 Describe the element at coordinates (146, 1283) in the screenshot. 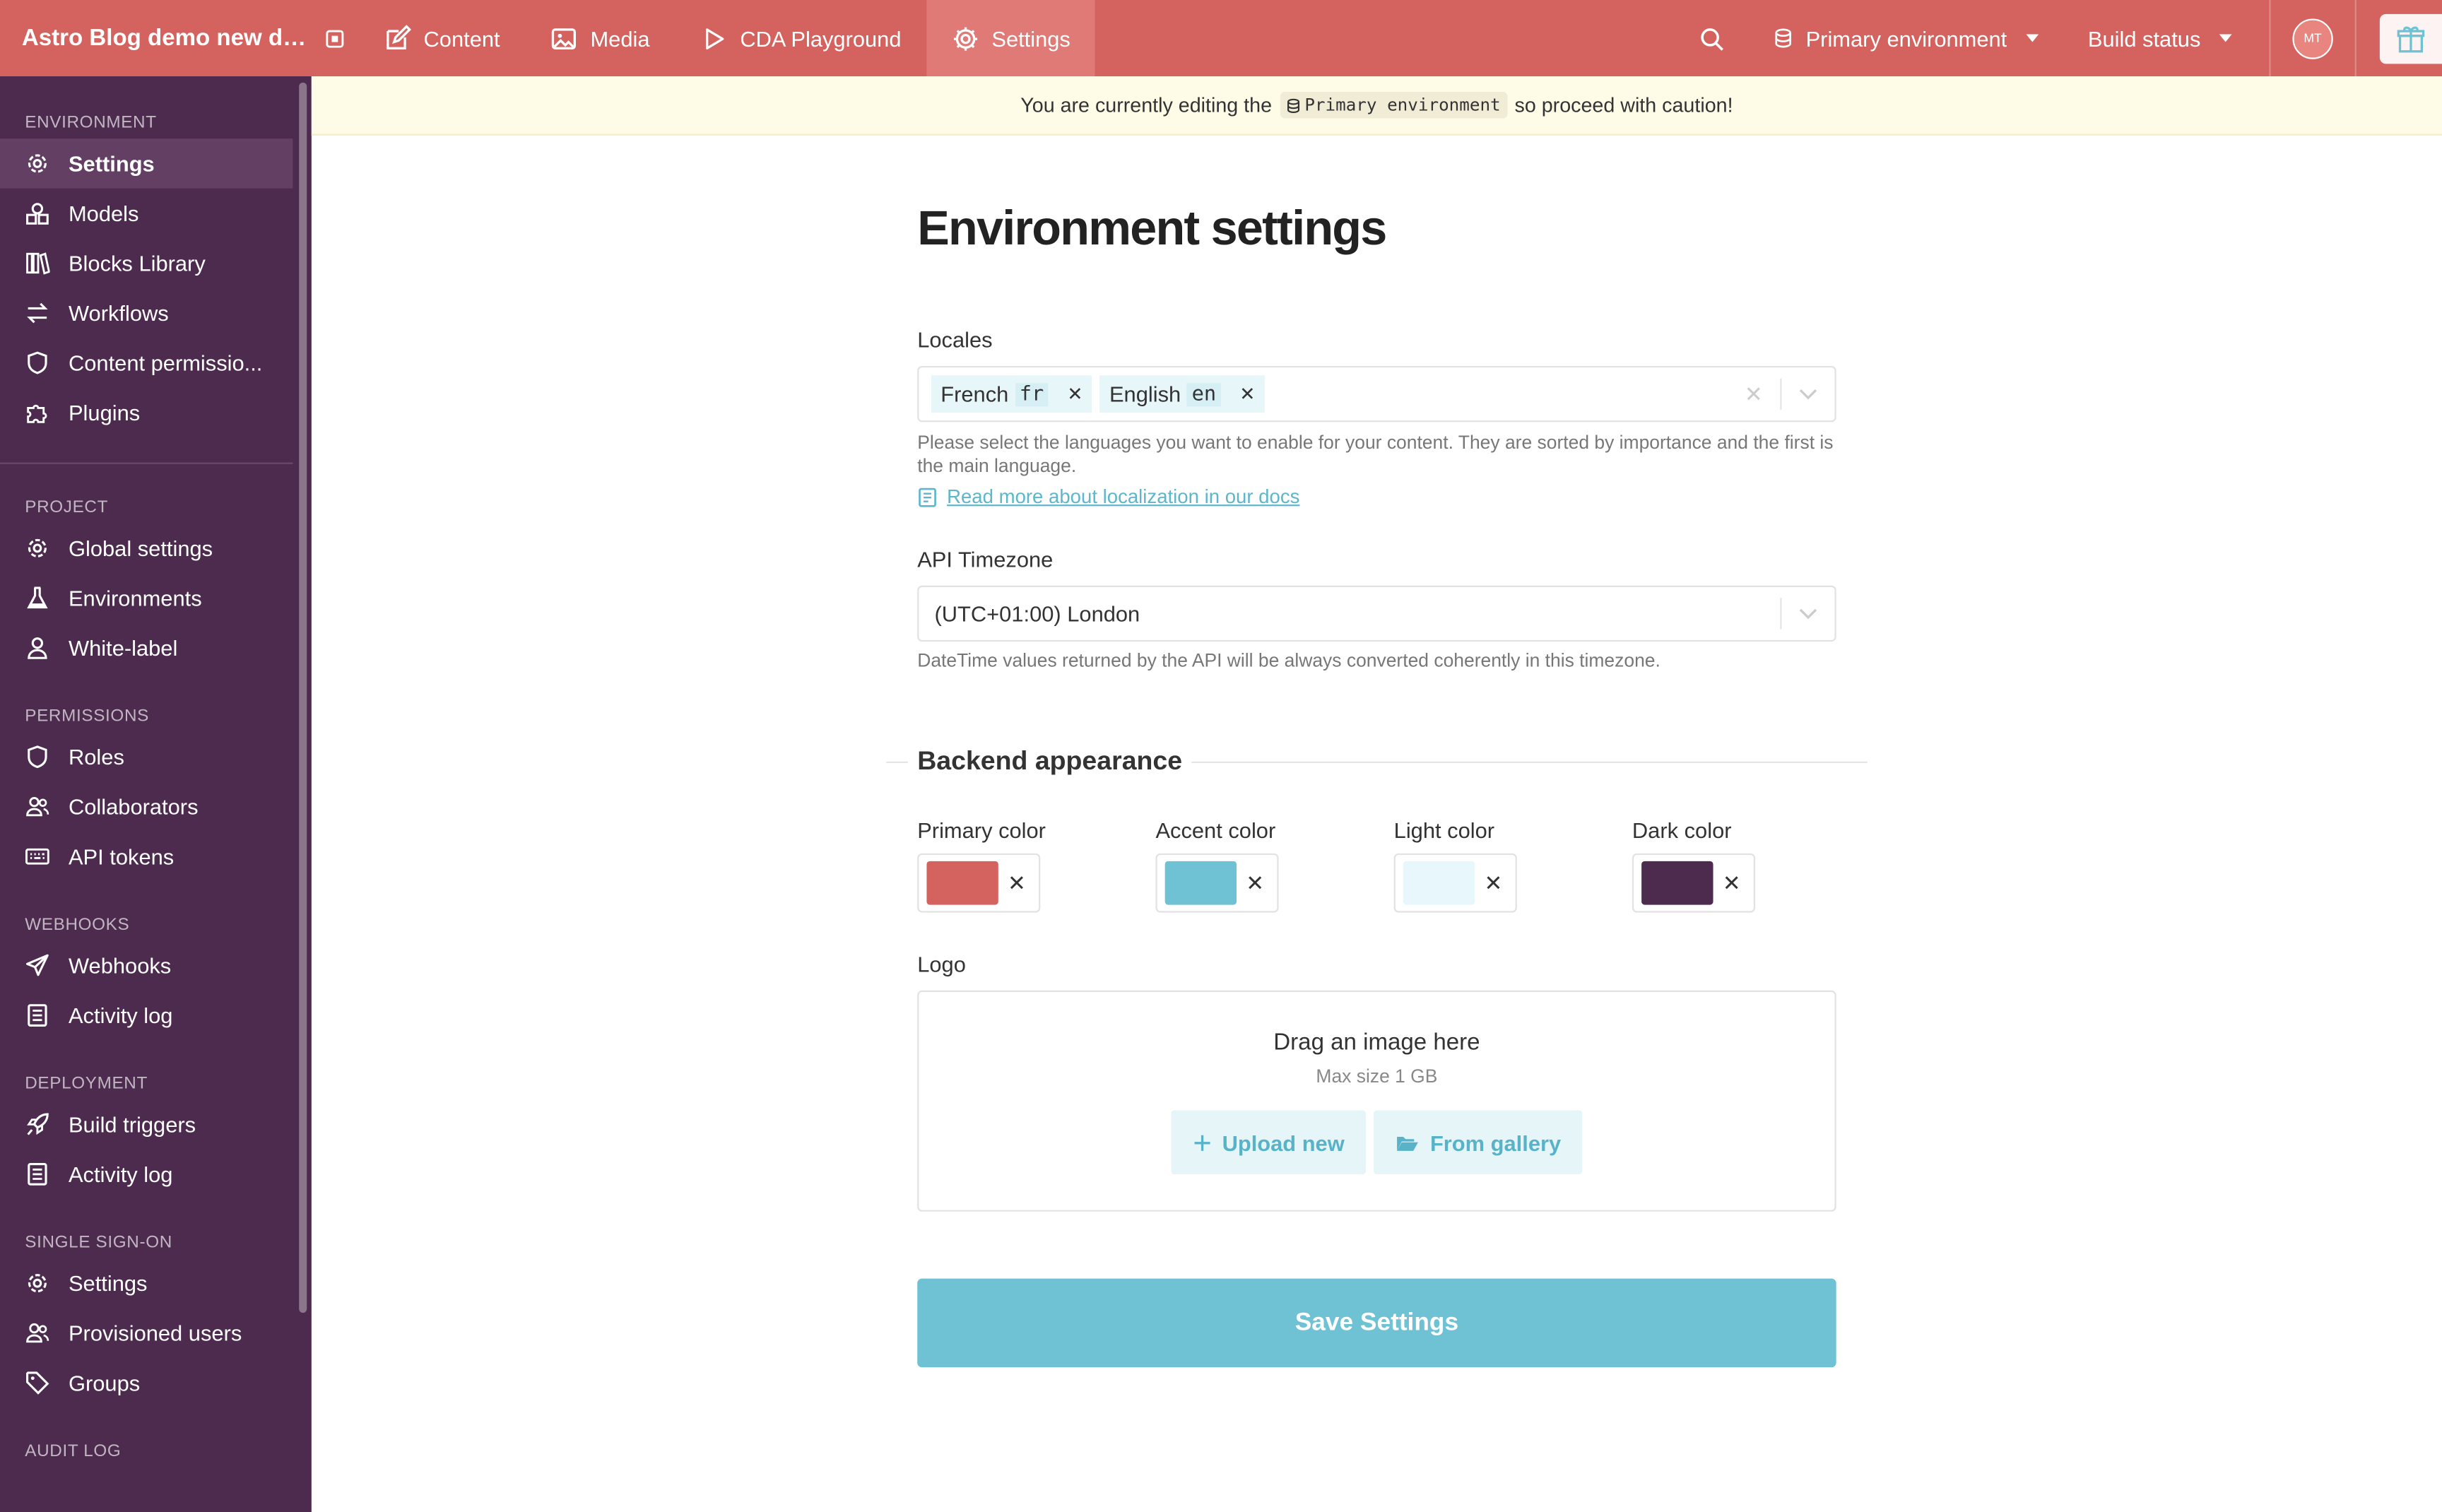

I see `sidebar-item-sso-settings: Settings` at that location.